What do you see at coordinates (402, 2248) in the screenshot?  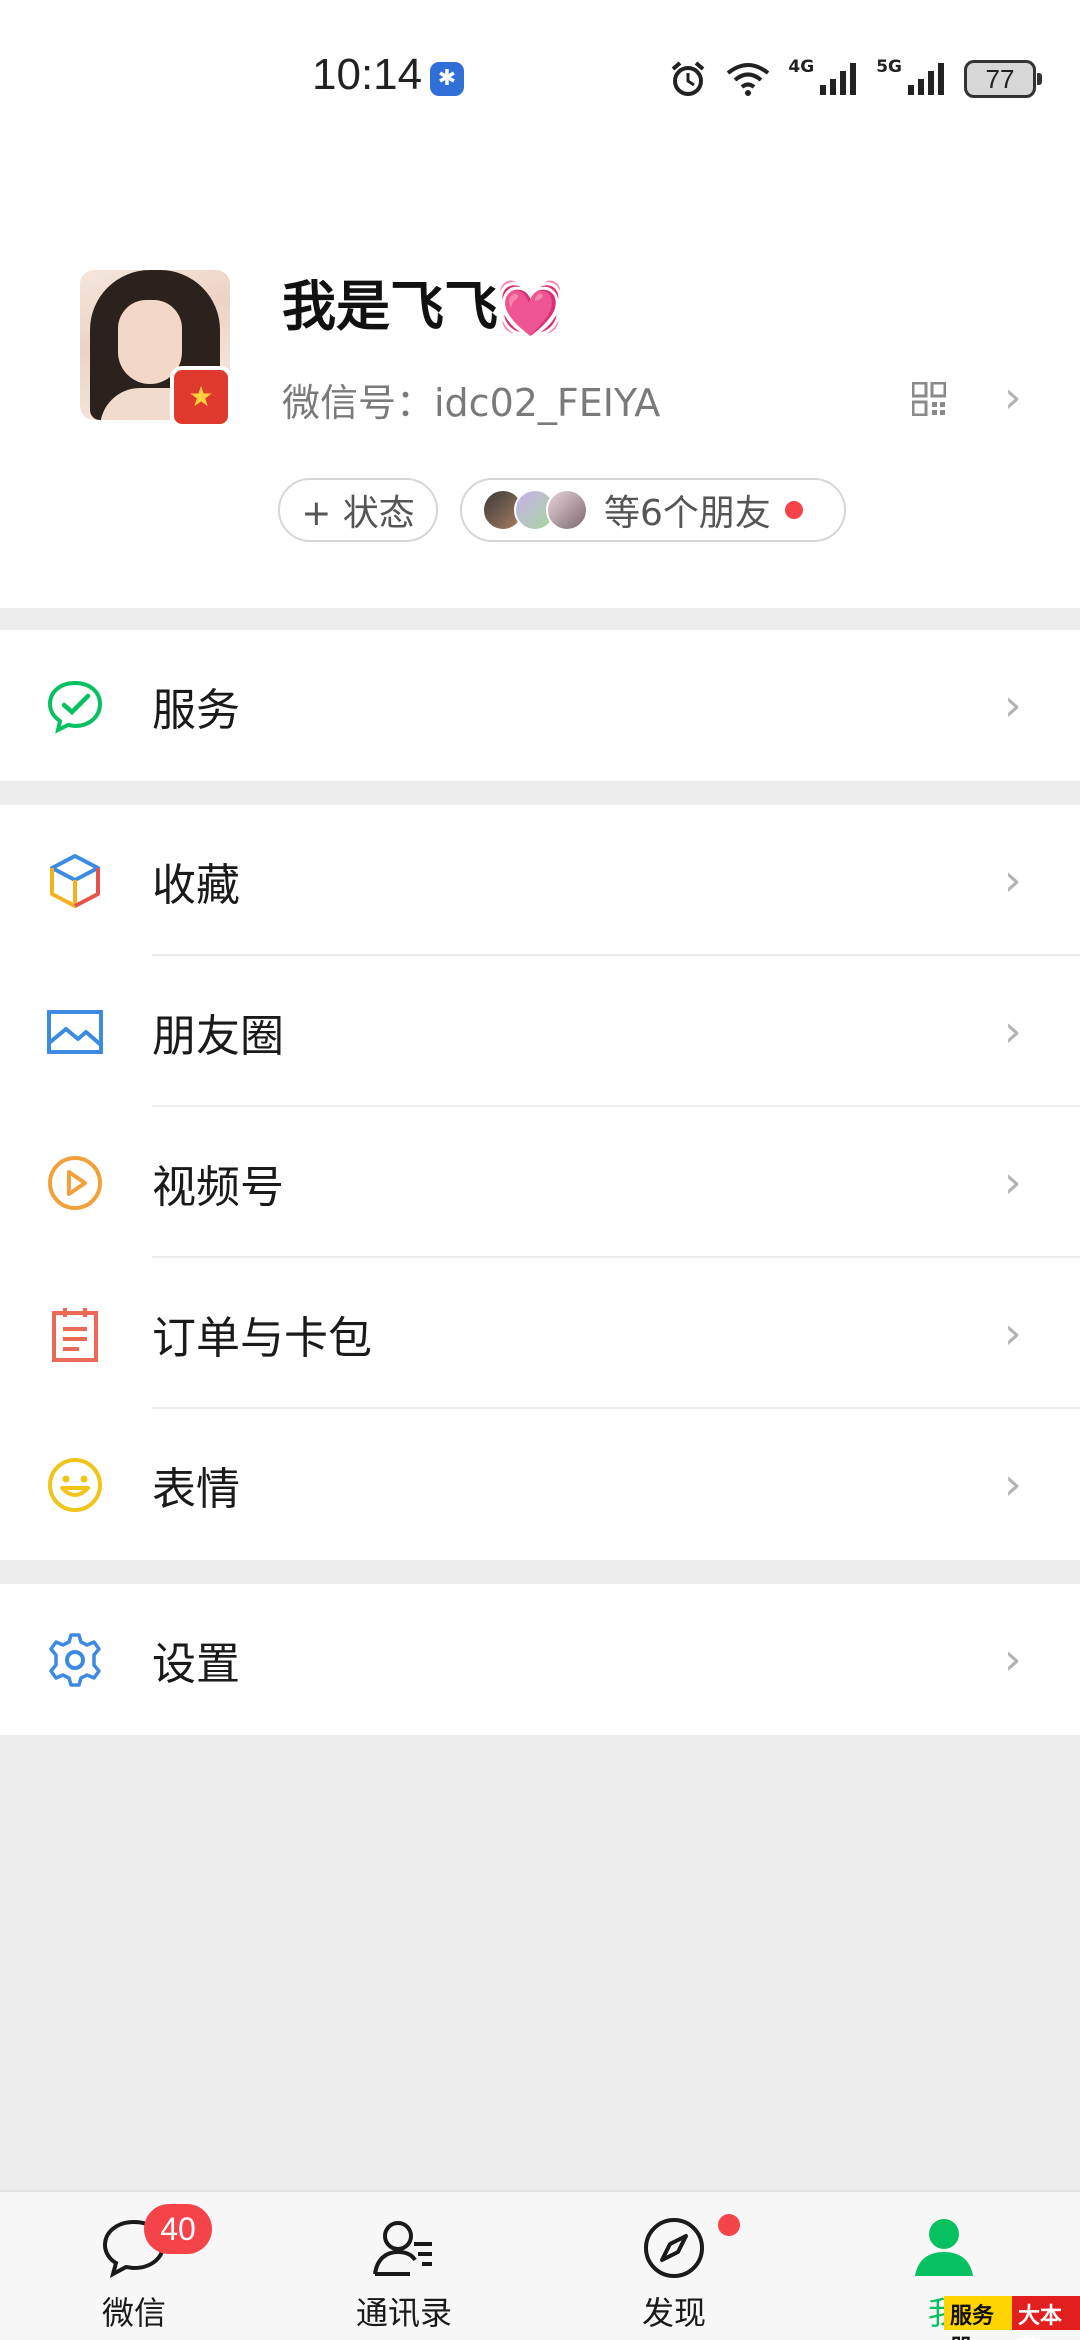 I see `contacts-person-icon` at bounding box center [402, 2248].